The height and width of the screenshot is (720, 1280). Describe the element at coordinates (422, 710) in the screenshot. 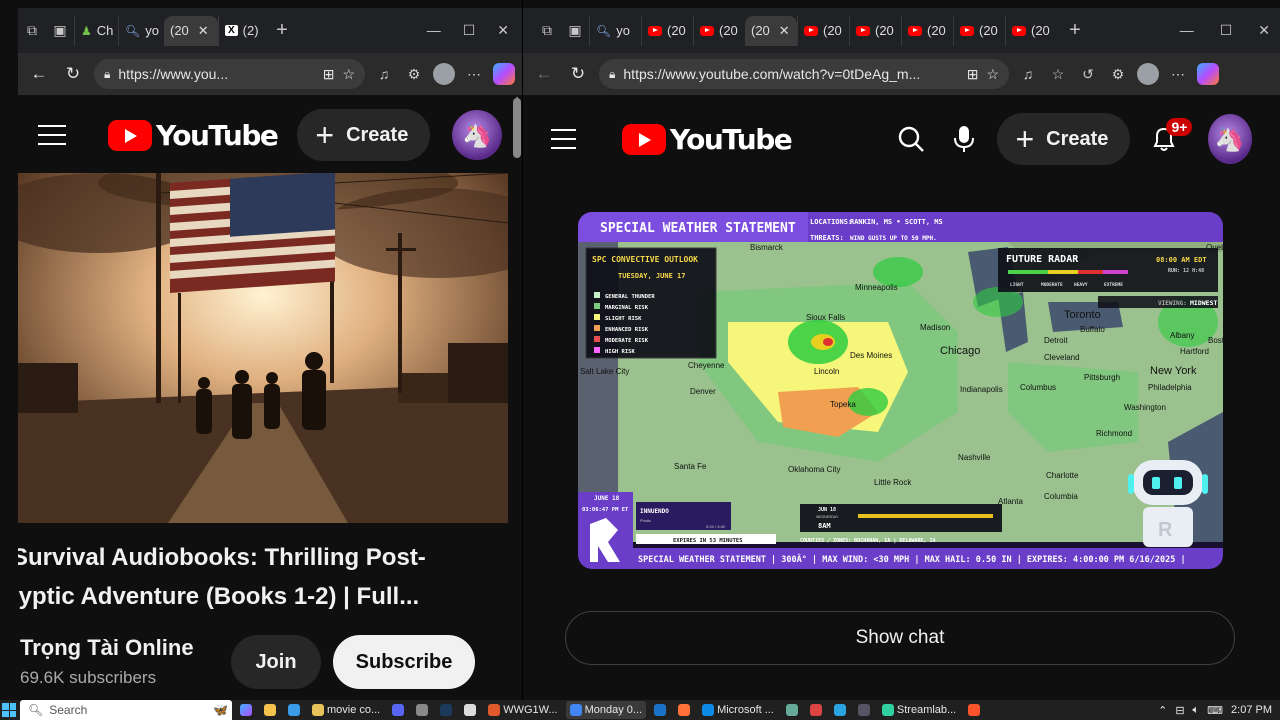

I see `taskbar-app-icon` at that location.